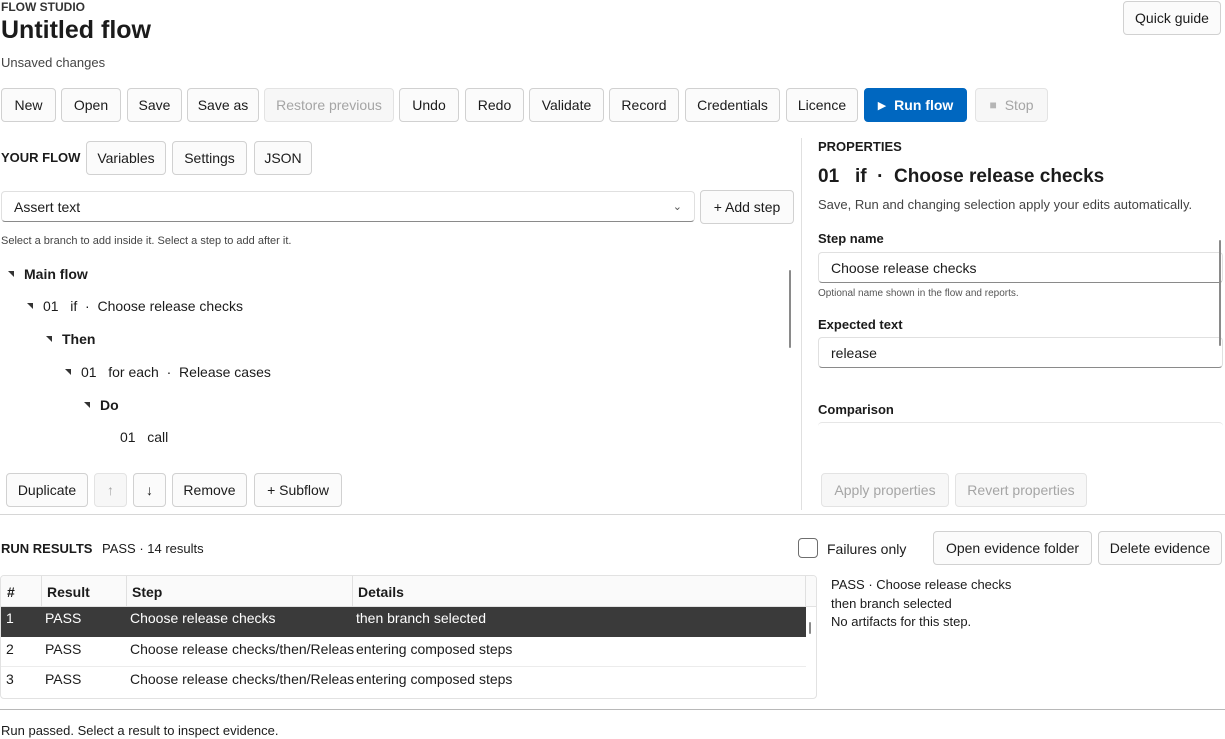 The image size is (1225, 739). Describe the element at coordinates (924, 105) in the screenshot. I see `run-flow-label: Run flow` at that location.